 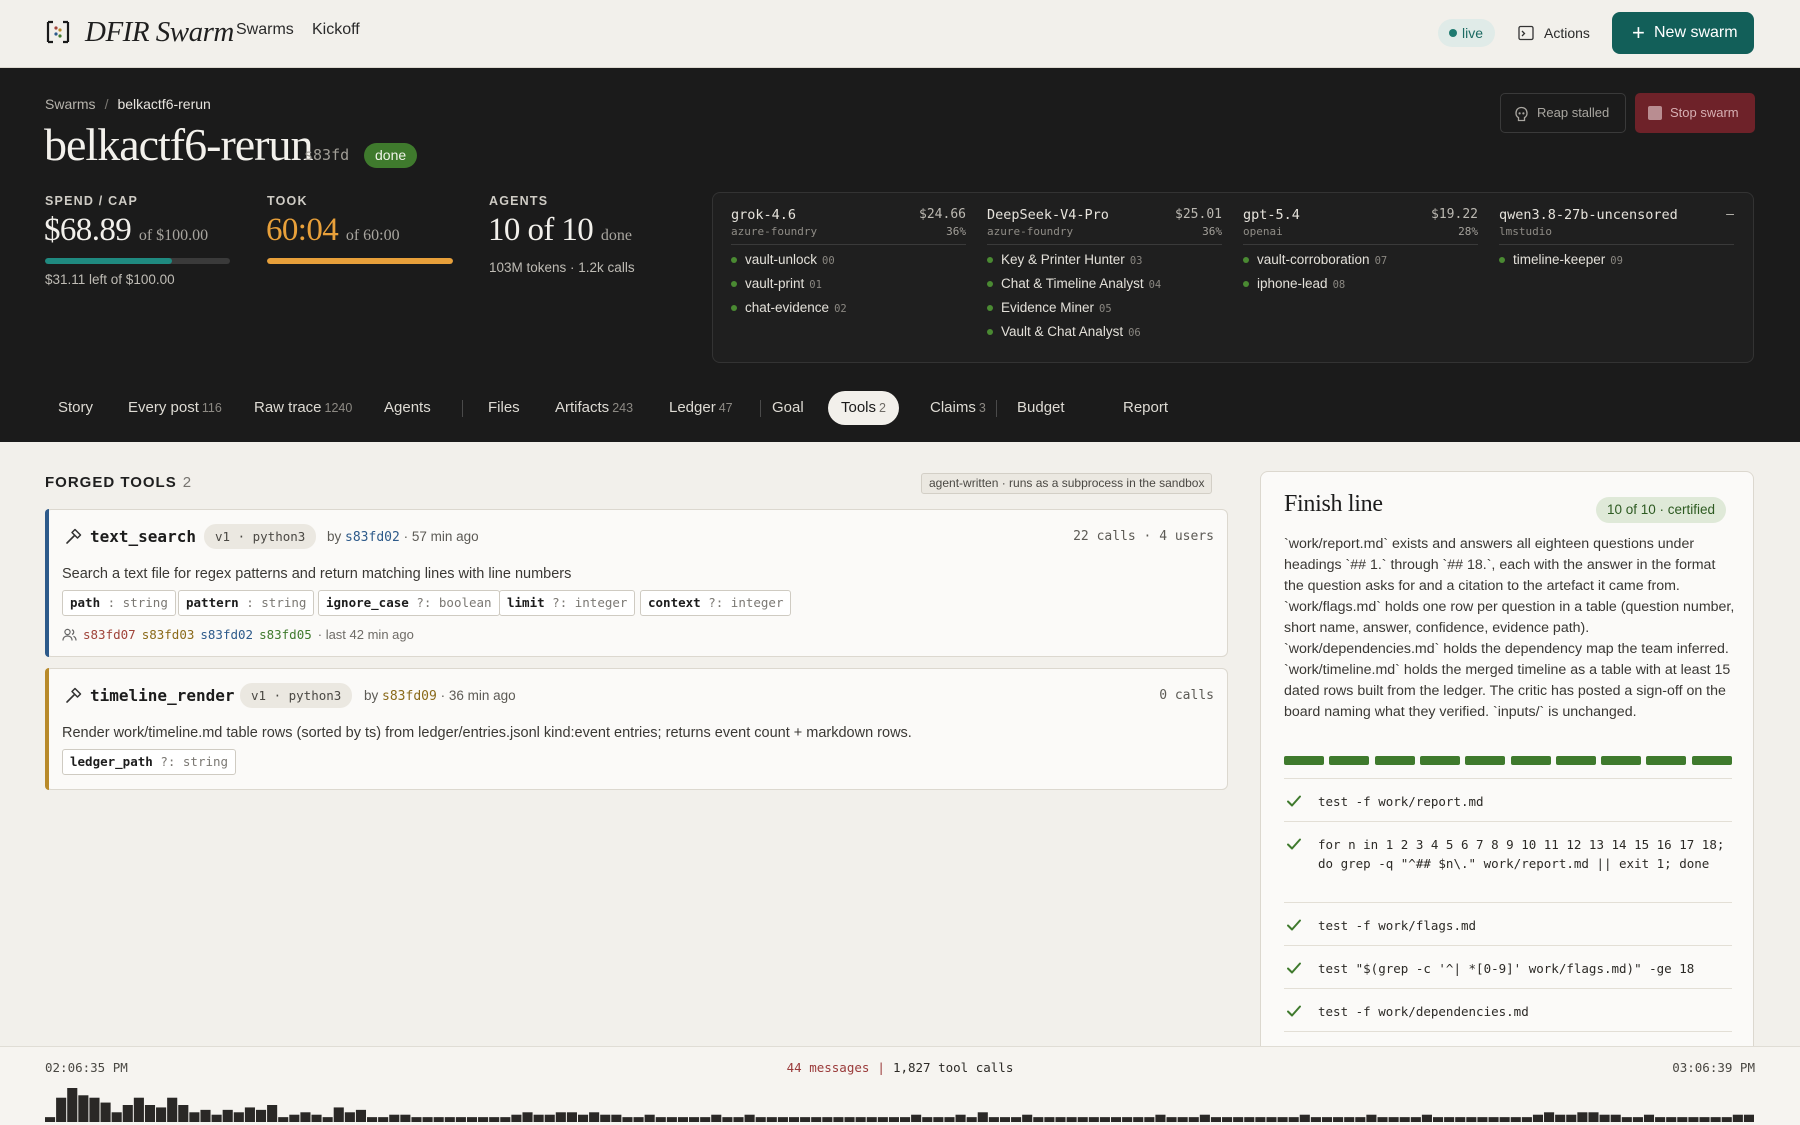 What do you see at coordinates (1508, 1009) in the screenshot?
I see `check-item: test -f work/dependencies.md` at bounding box center [1508, 1009].